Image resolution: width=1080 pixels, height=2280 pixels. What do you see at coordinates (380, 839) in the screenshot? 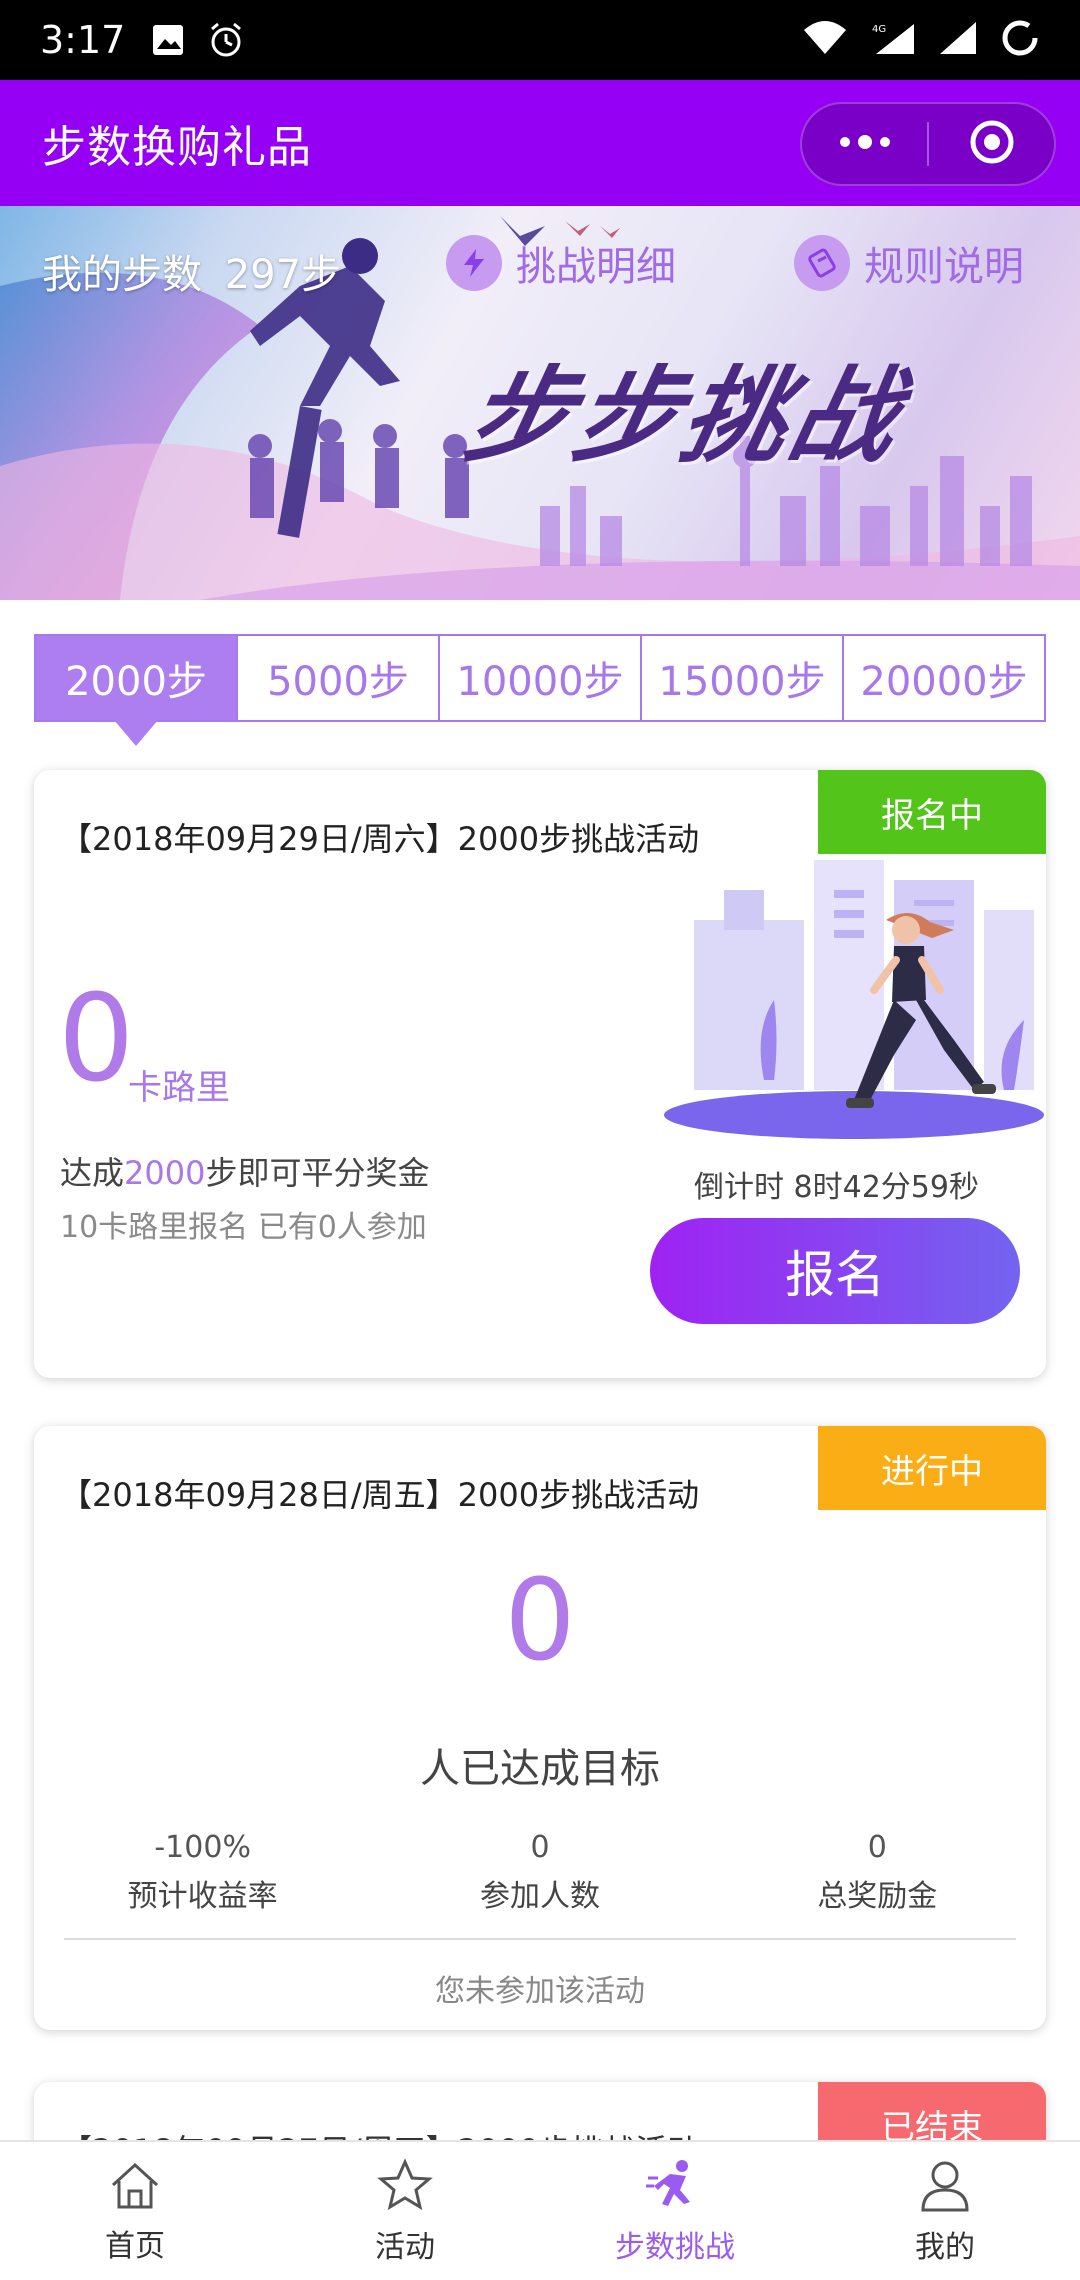
I see `card-title: 【2018年09月29日/周六】2000步挑战活动` at bounding box center [380, 839].